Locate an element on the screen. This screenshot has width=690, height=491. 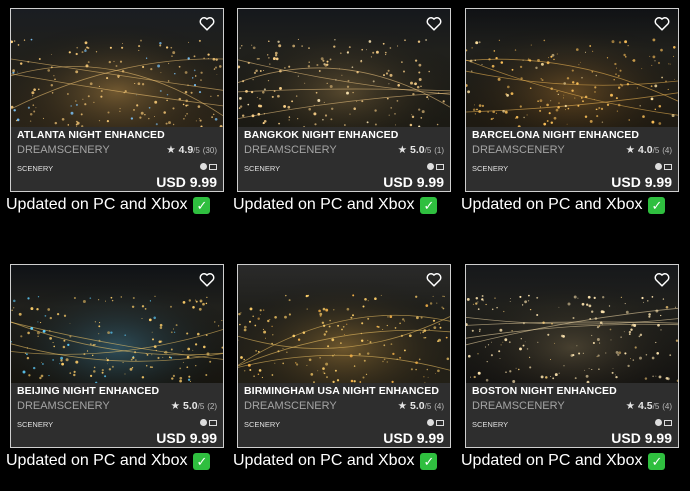
product-rating: ★ 5.0/5 (1) is located at coordinates (421, 150).